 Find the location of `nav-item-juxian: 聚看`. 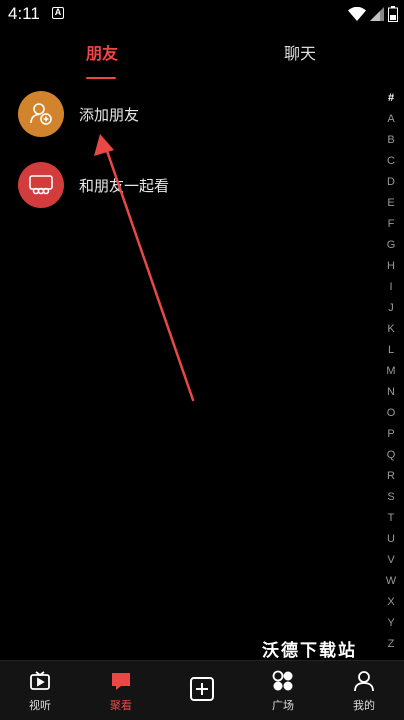

nav-item-juxian: 聚看 is located at coordinates (121, 690).